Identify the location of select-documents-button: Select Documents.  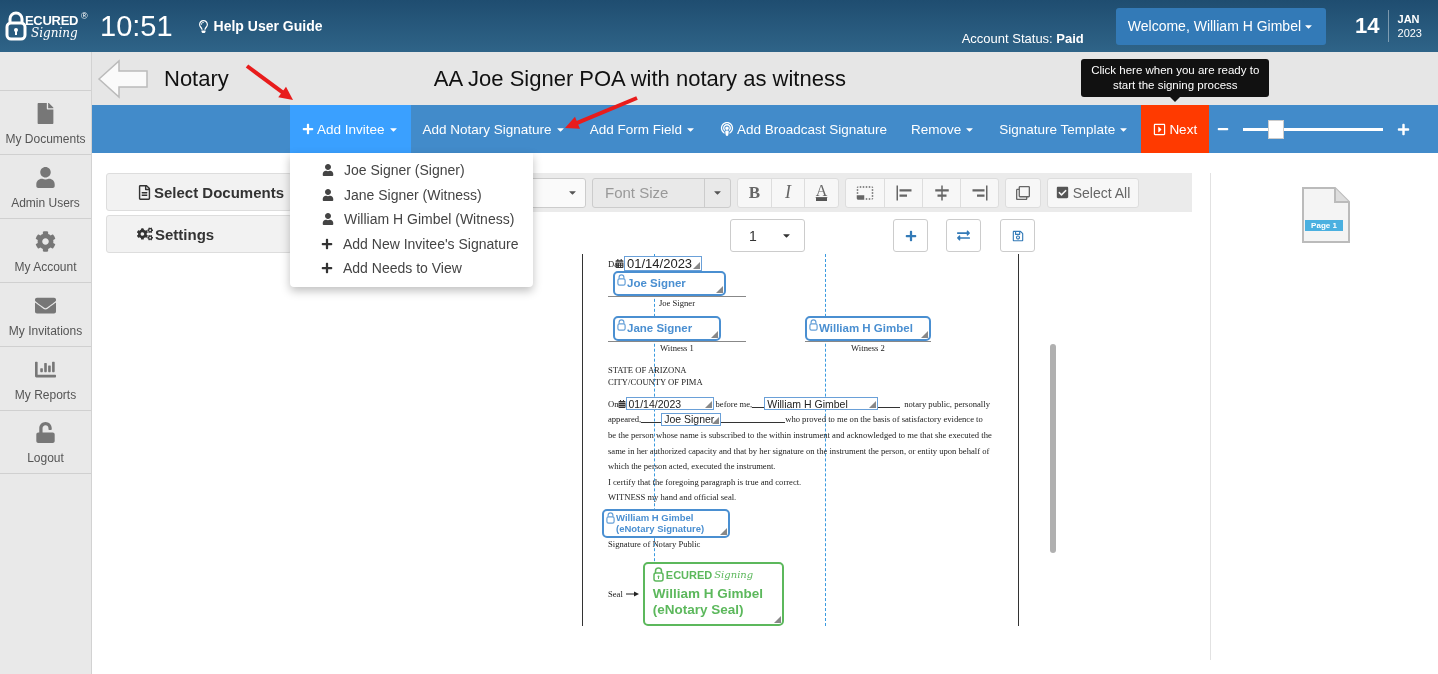
(199, 192).